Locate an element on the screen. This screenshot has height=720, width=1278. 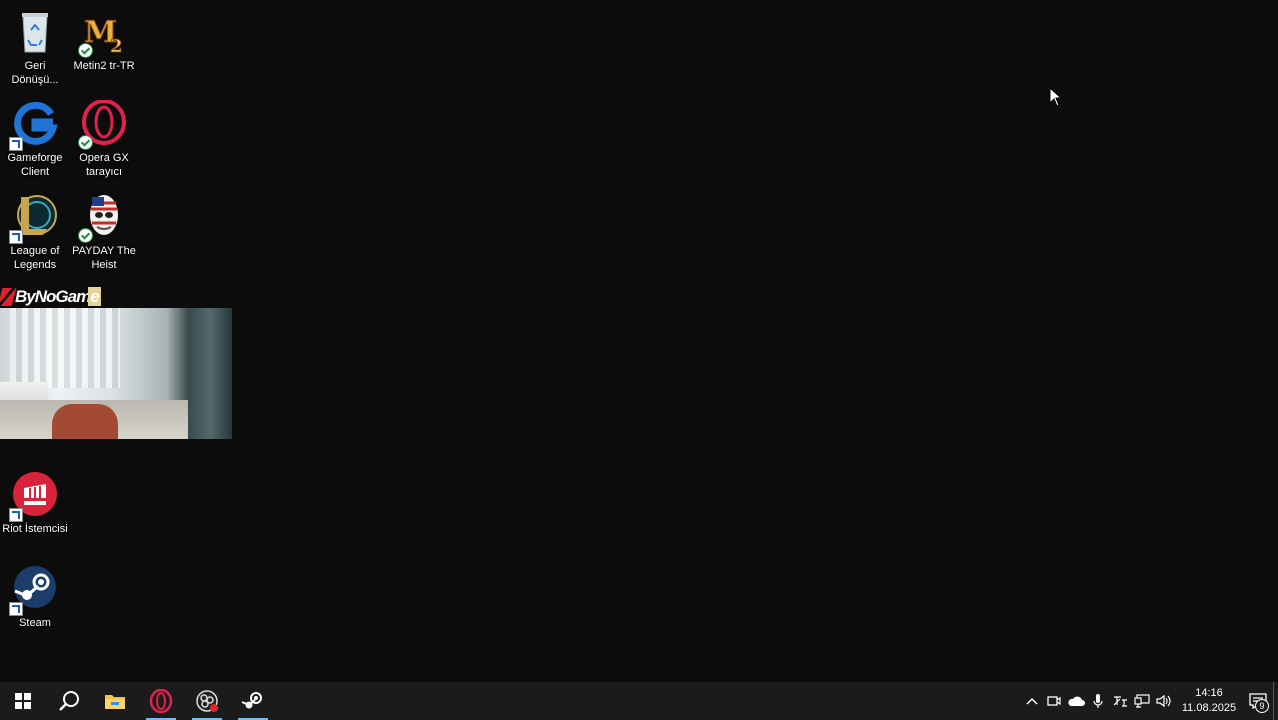
desktop-icon-gameforge: Gameforge Client is located at coordinates (35, 139).